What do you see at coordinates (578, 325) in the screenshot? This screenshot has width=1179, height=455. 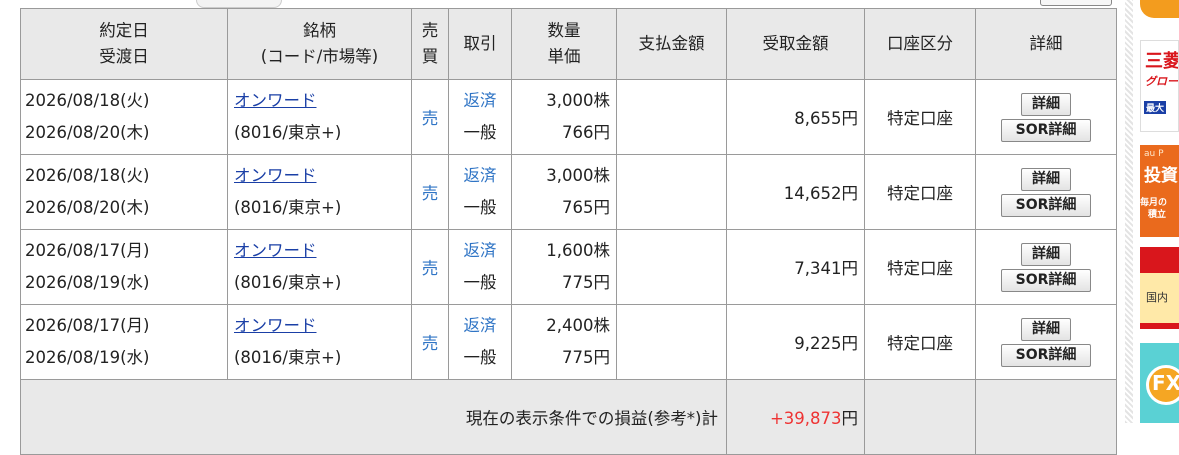 I see `quantity: 2,400株` at bounding box center [578, 325].